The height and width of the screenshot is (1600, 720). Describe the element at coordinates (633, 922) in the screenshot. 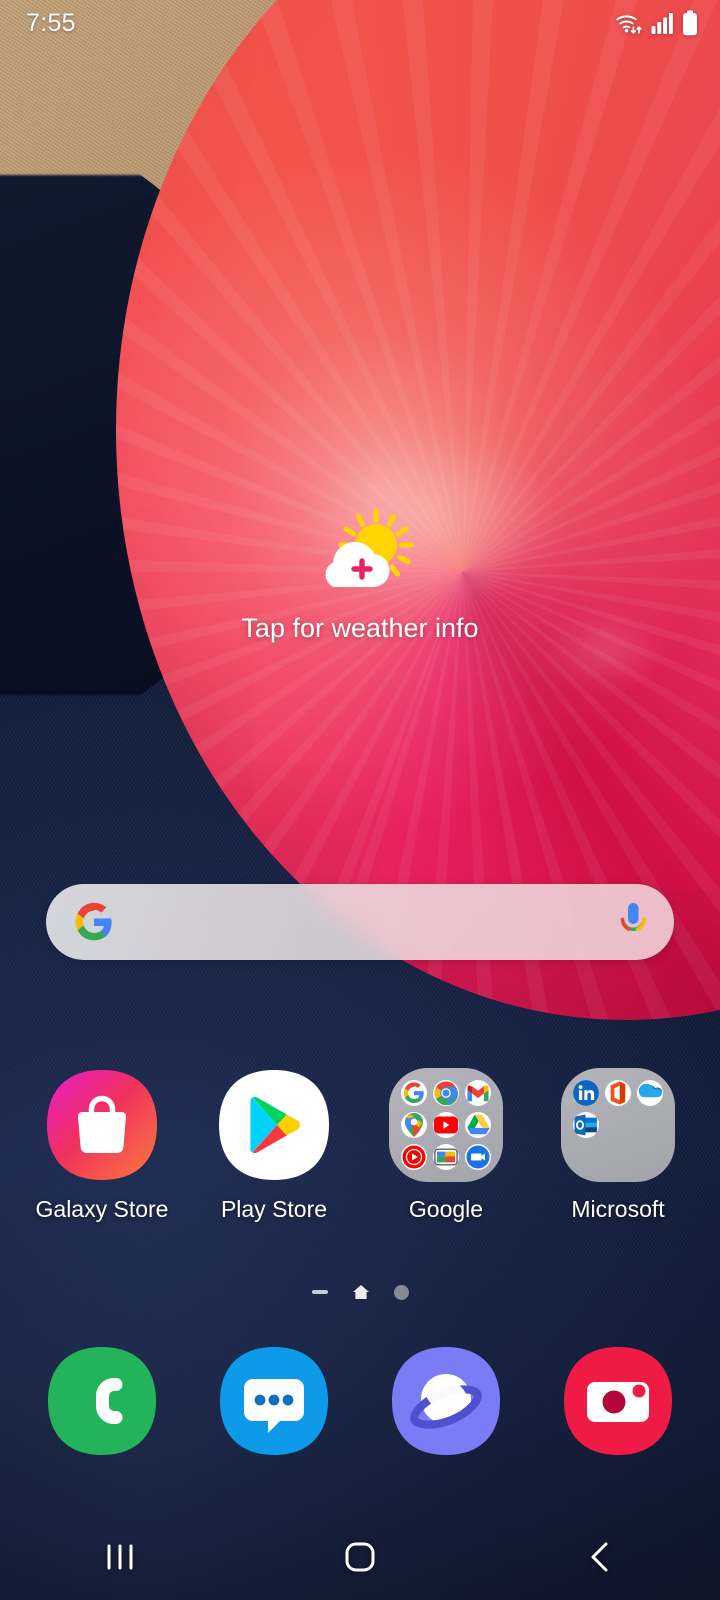

I see `google-microphone-icon` at that location.